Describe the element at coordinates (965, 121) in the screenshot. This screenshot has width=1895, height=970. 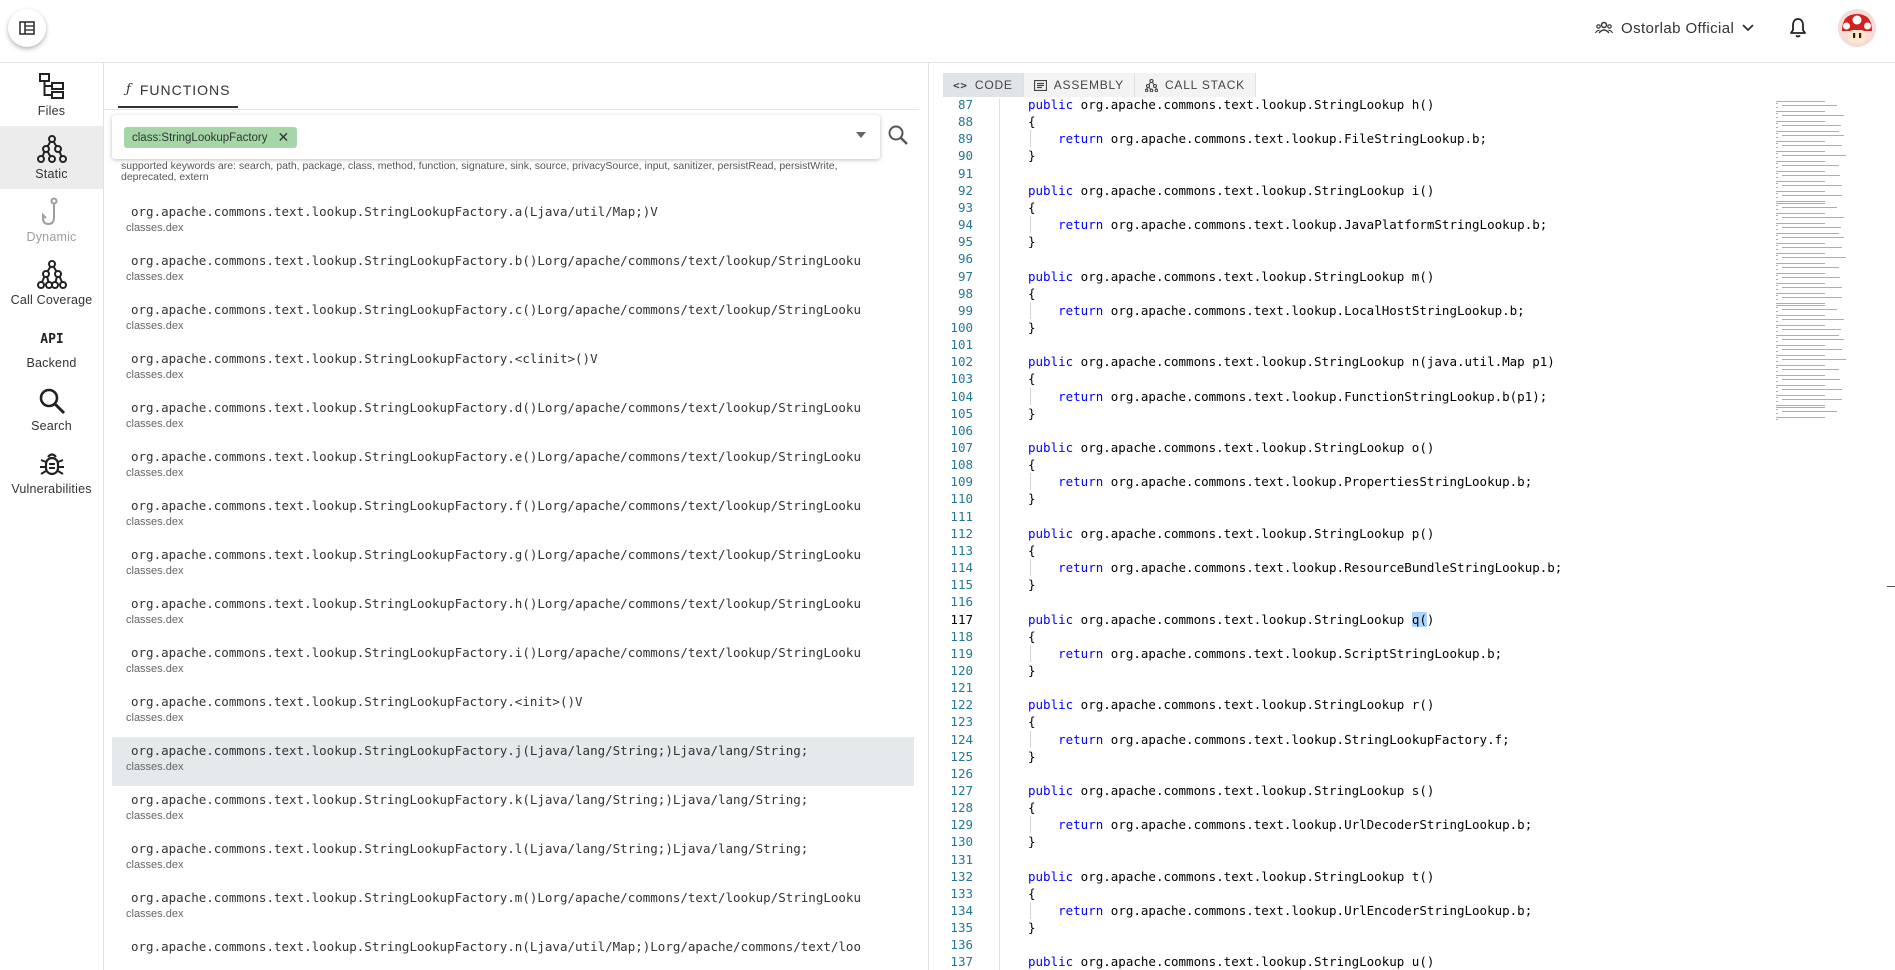
I see `line-number: 88` at that location.